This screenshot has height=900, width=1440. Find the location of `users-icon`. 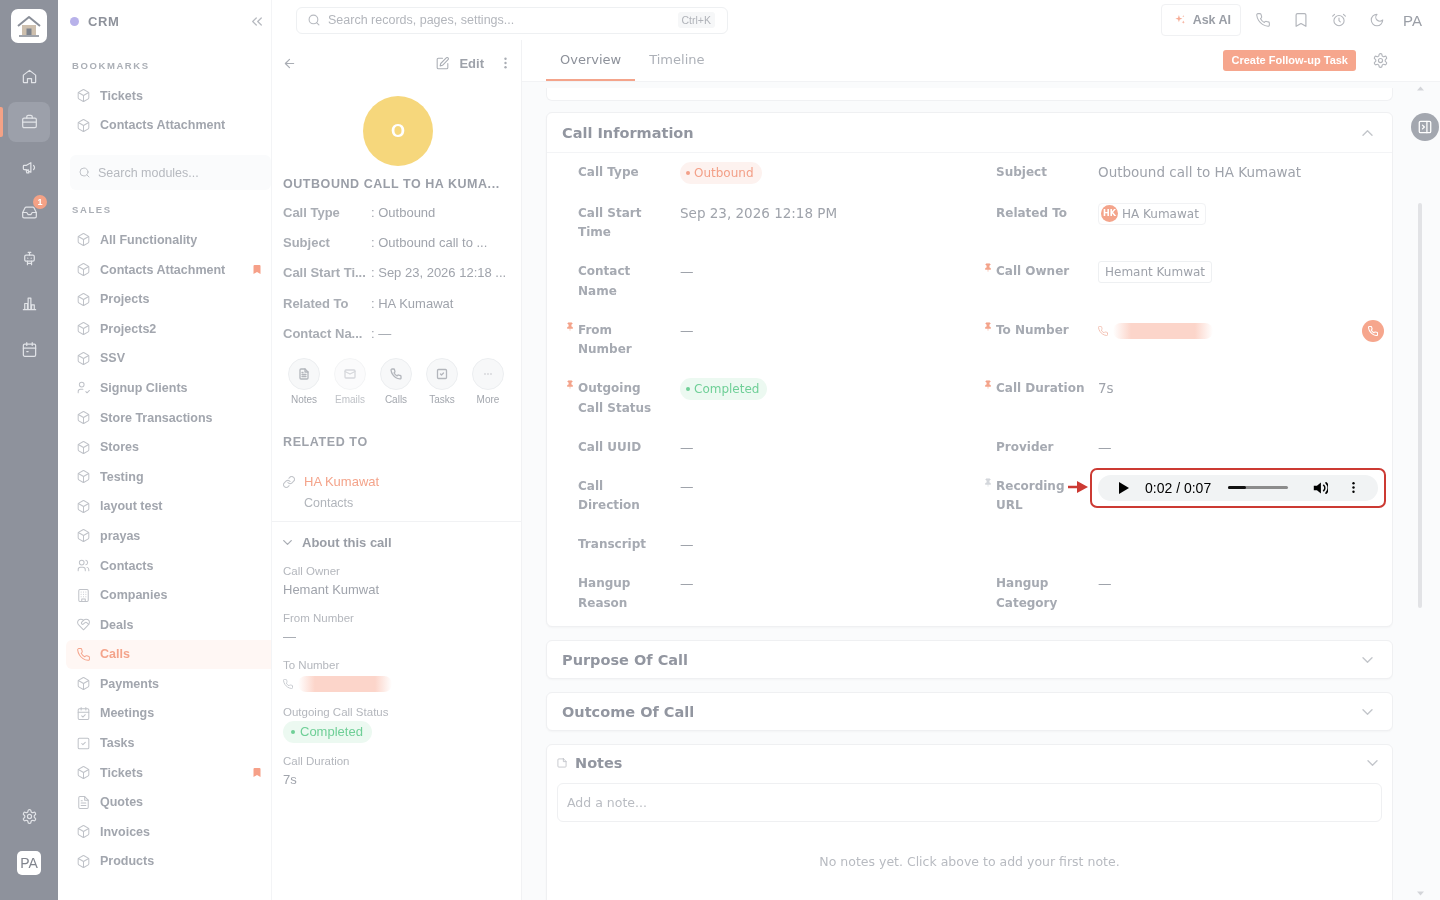

users-icon is located at coordinates (83, 565).